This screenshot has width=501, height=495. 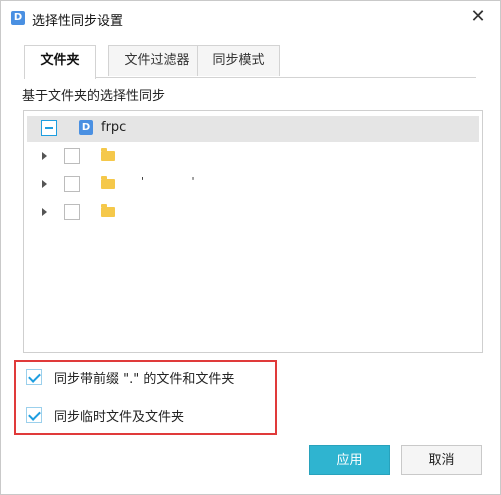 What do you see at coordinates (145, 397) in the screenshot?
I see `annotation-highlight-box` at bounding box center [145, 397].